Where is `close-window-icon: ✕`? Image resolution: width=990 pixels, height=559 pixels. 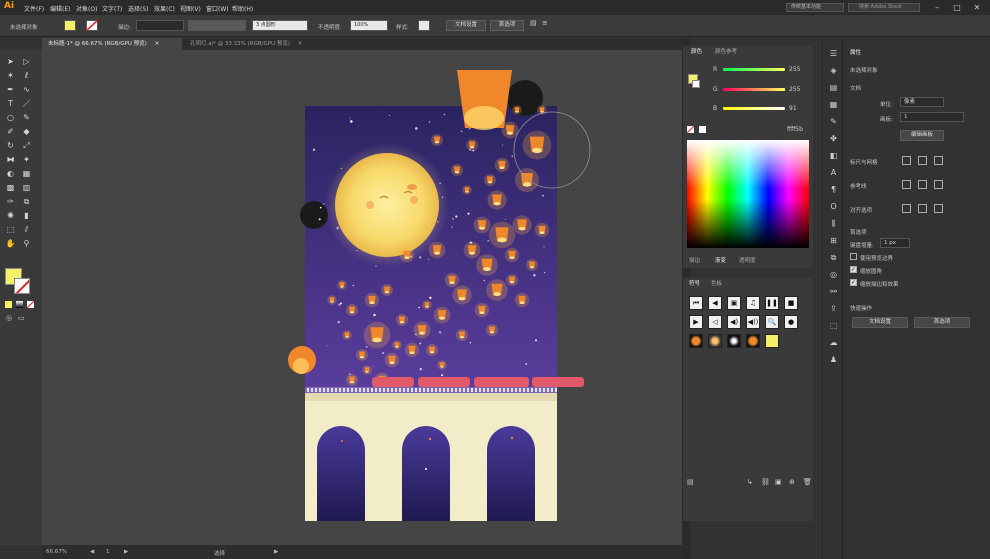 close-window-icon: ✕ is located at coordinates (977, 7).